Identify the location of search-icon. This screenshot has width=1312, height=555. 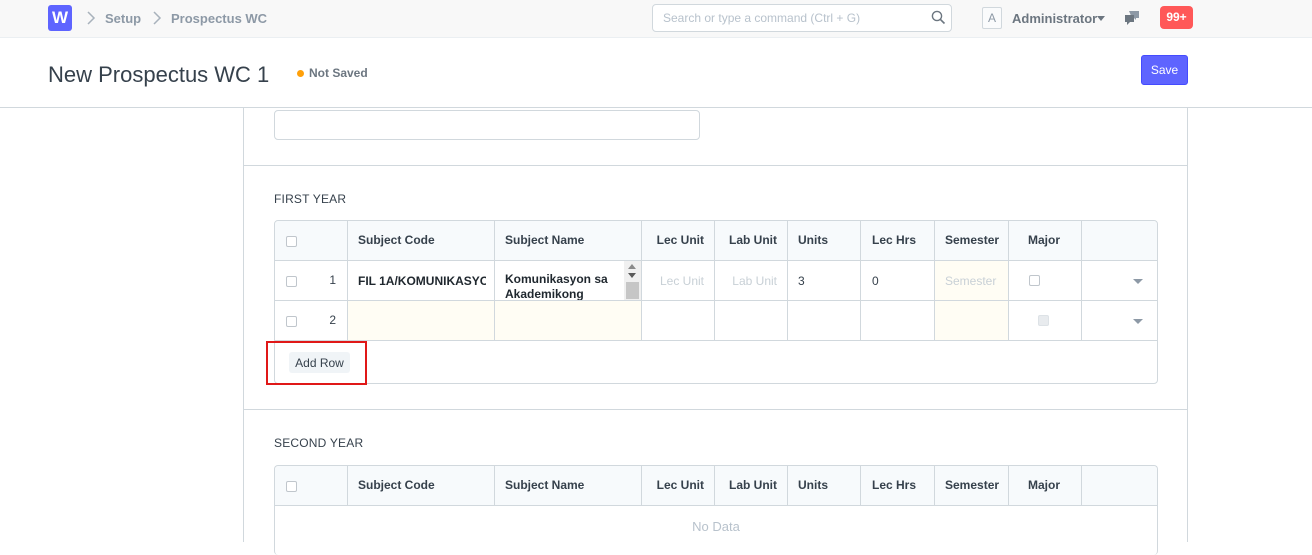
(938, 17).